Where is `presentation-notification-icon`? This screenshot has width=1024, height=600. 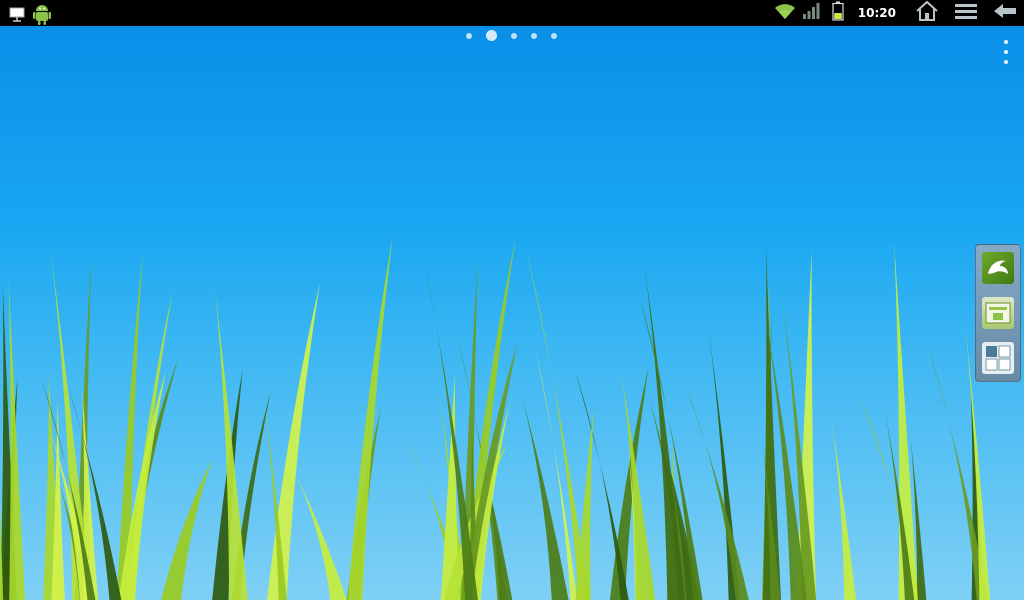 presentation-notification-icon is located at coordinates (17, 16).